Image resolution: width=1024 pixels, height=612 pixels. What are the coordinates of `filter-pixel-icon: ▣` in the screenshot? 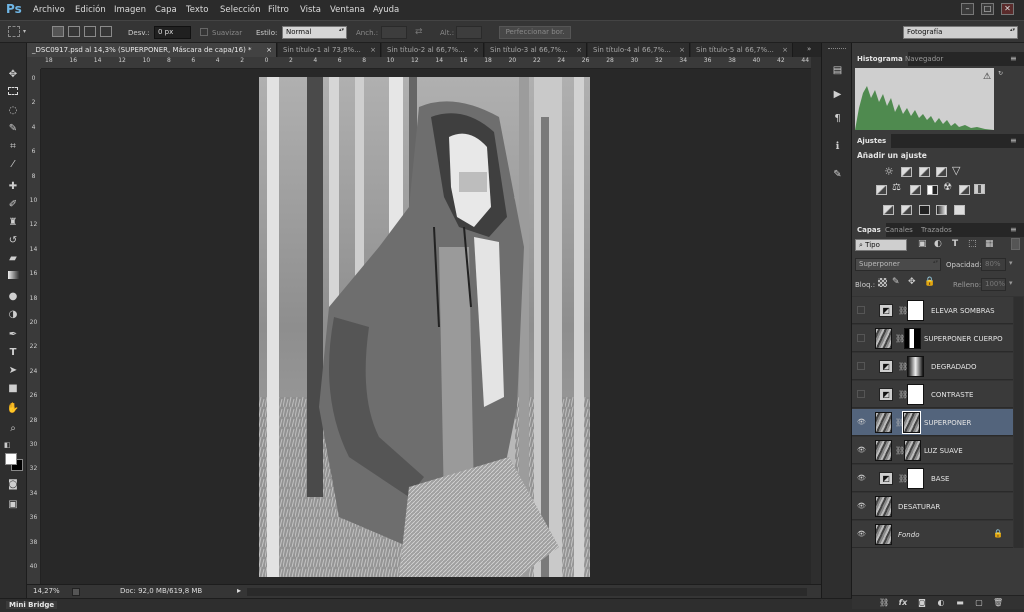 It's located at (922, 244).